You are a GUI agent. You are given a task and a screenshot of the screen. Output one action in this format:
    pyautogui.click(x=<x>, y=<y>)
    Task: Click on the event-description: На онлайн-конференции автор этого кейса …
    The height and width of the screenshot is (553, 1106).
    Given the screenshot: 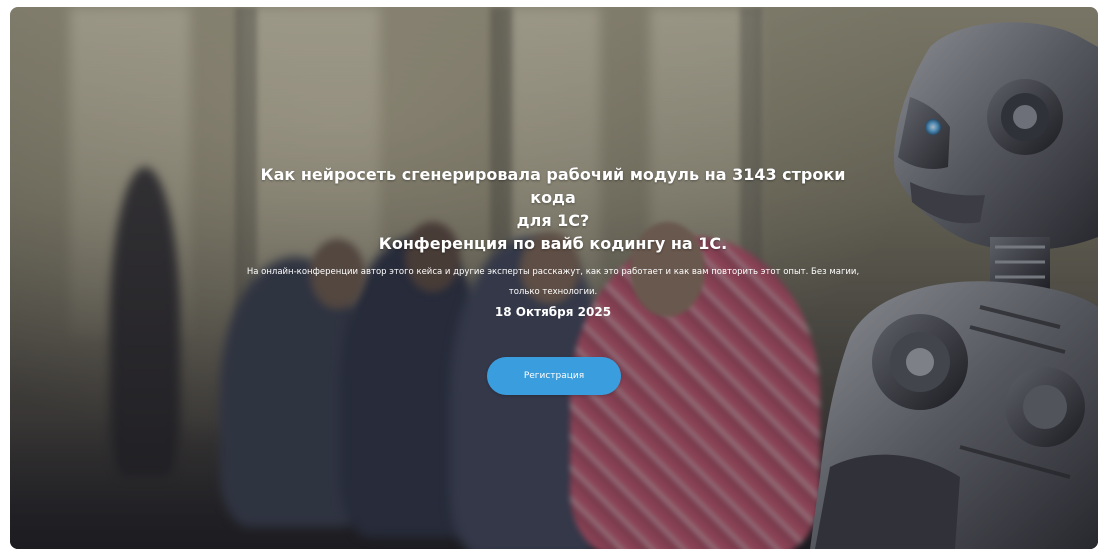 What is the action you would take?
    pyautogui.click(x=553, y=282)
    